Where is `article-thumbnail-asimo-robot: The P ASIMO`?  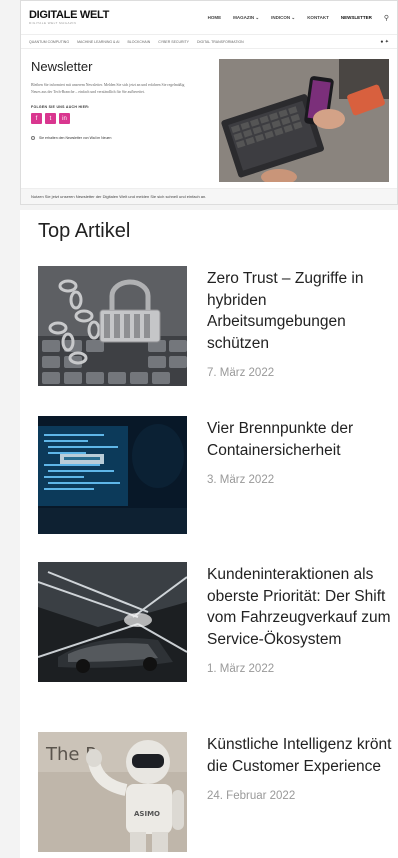
article-thumbnail-asimo-robot: The P ASIMO is located at coordinates (112, 792).